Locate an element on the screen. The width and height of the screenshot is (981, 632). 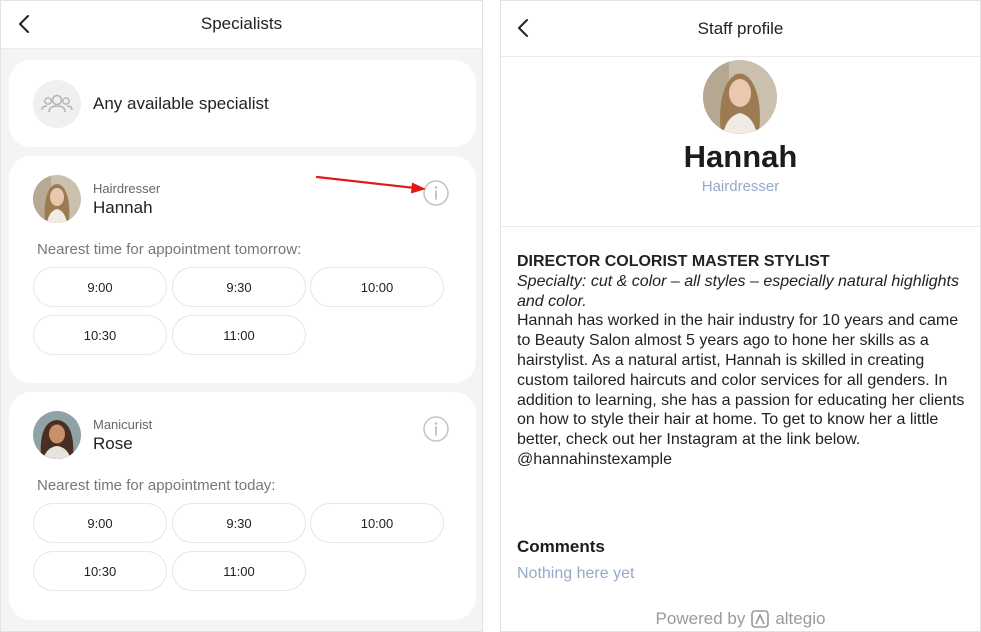
profile-photo is located at coordinates (740, 97).